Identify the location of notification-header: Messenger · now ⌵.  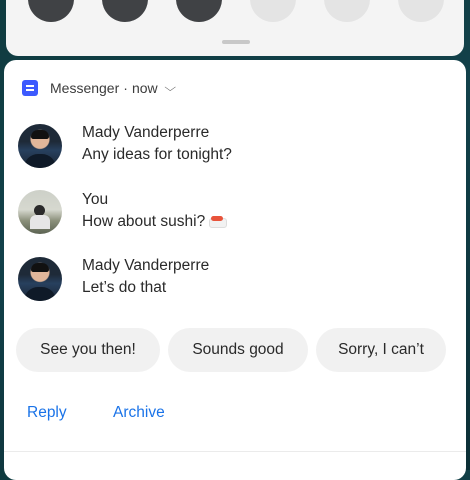
(99, 88).